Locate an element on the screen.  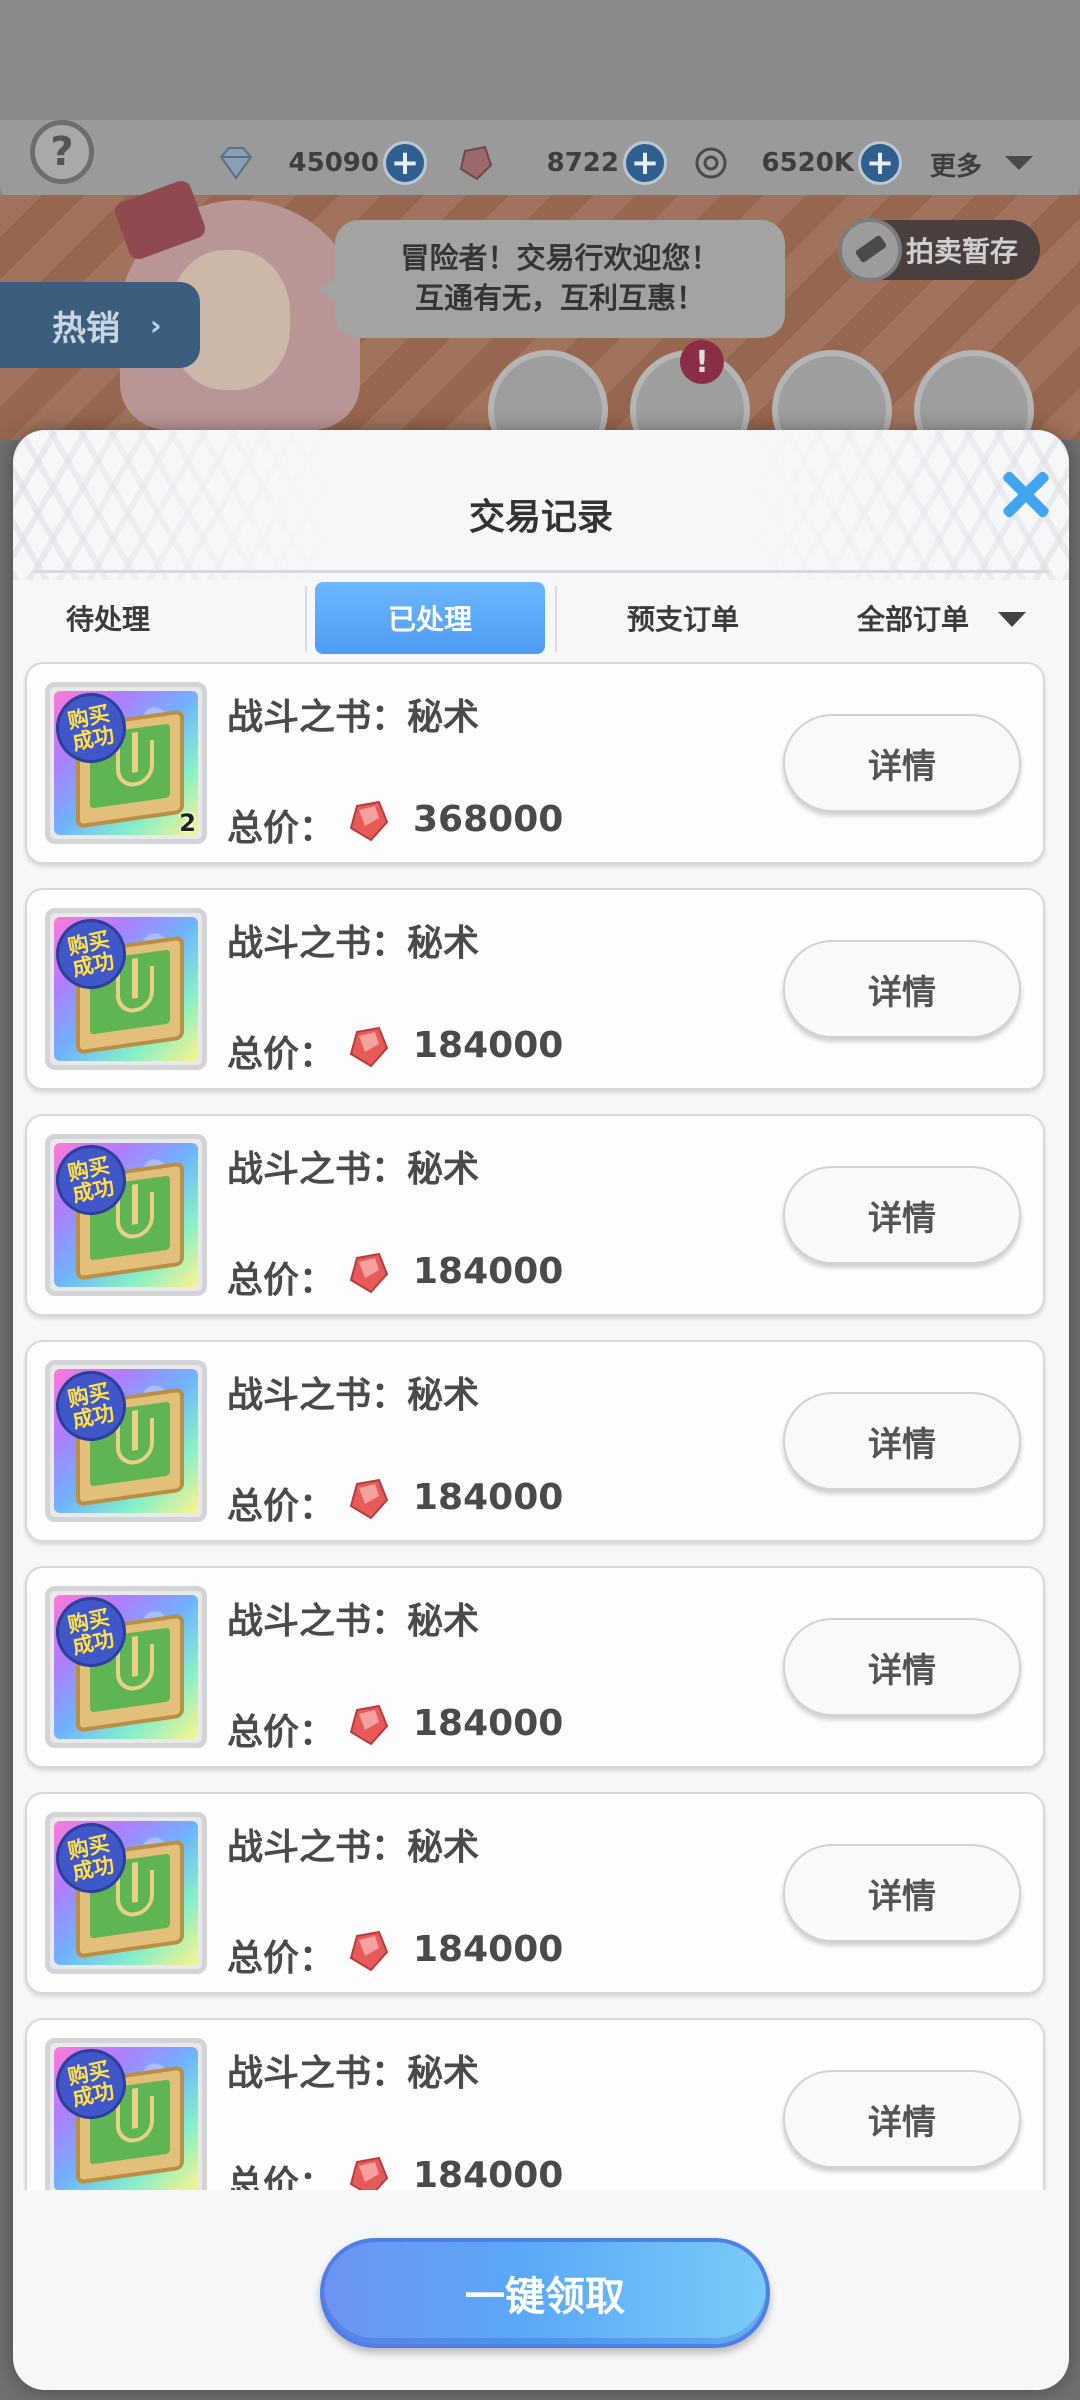
item-quantity: 2 is located at coordinates (187, 823).